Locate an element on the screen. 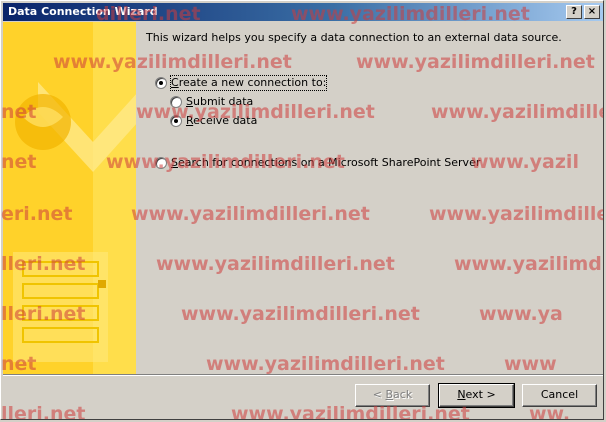  back-button: < Back is located at coordinates (392, 395).